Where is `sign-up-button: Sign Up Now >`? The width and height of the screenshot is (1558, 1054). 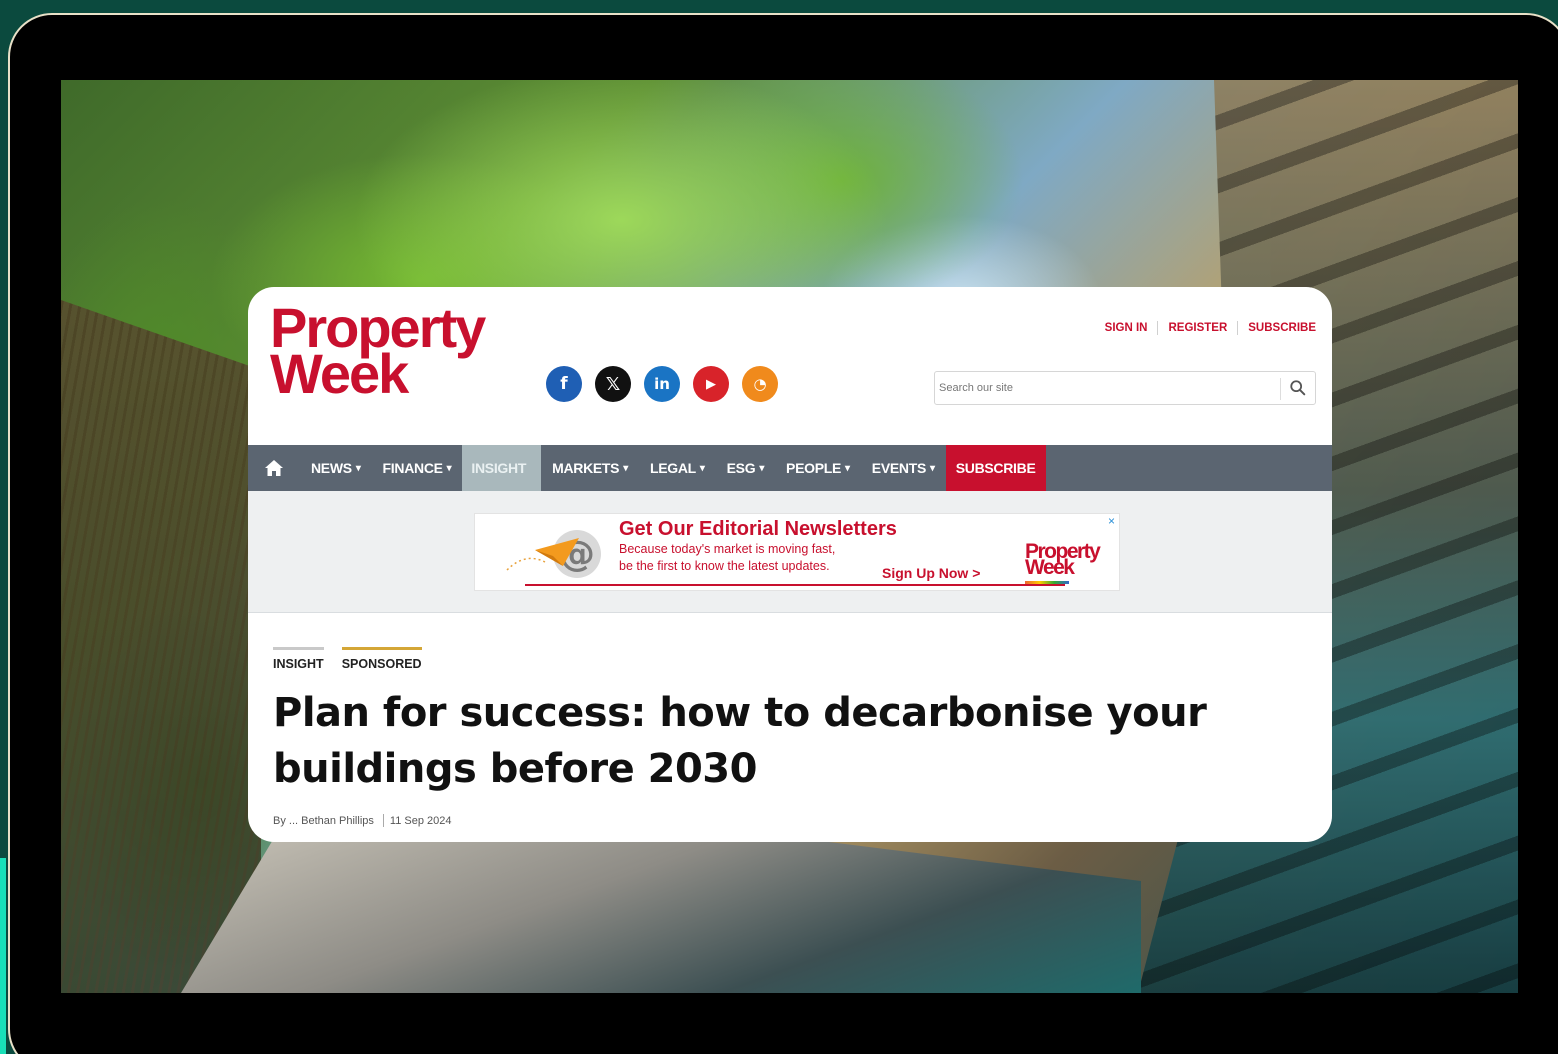 sign-up-button: Sign Up Now > is located at coordinates (931, 573).